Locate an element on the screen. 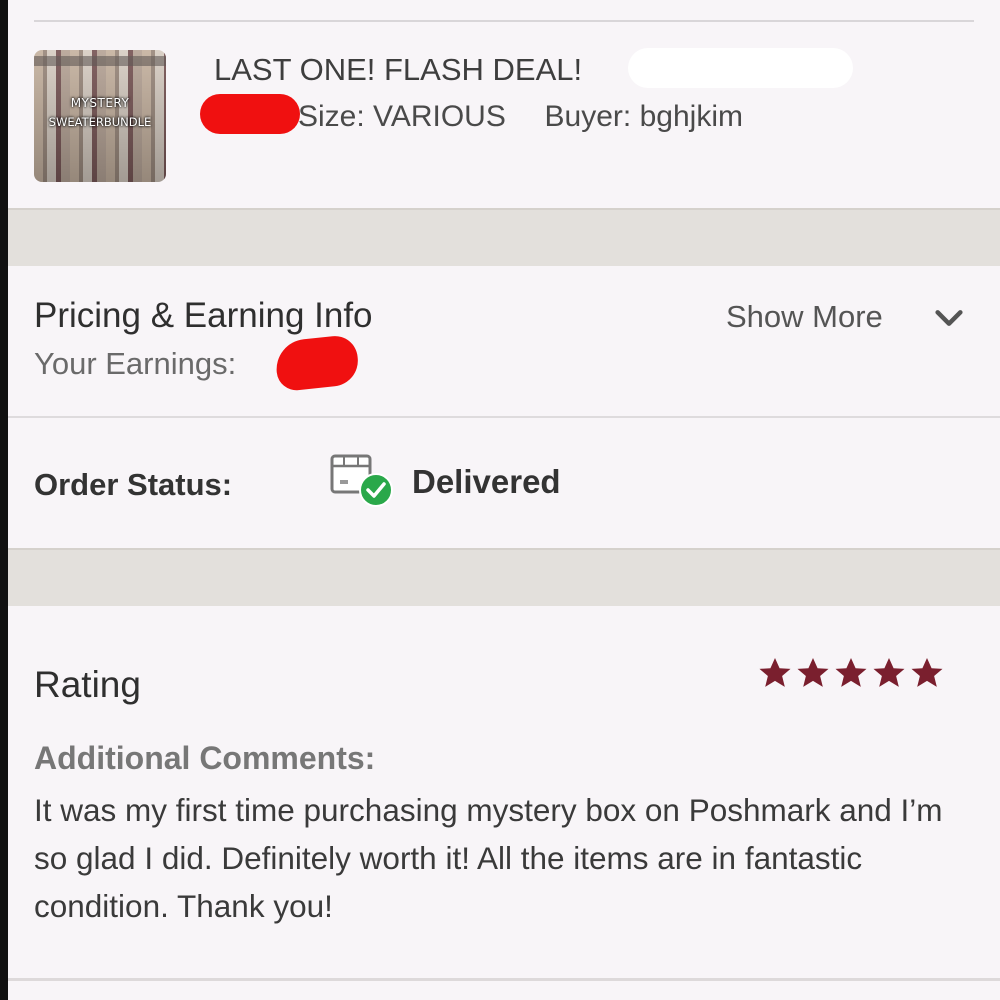  size-value: VARIOUS is located at coordinates (439, 116).